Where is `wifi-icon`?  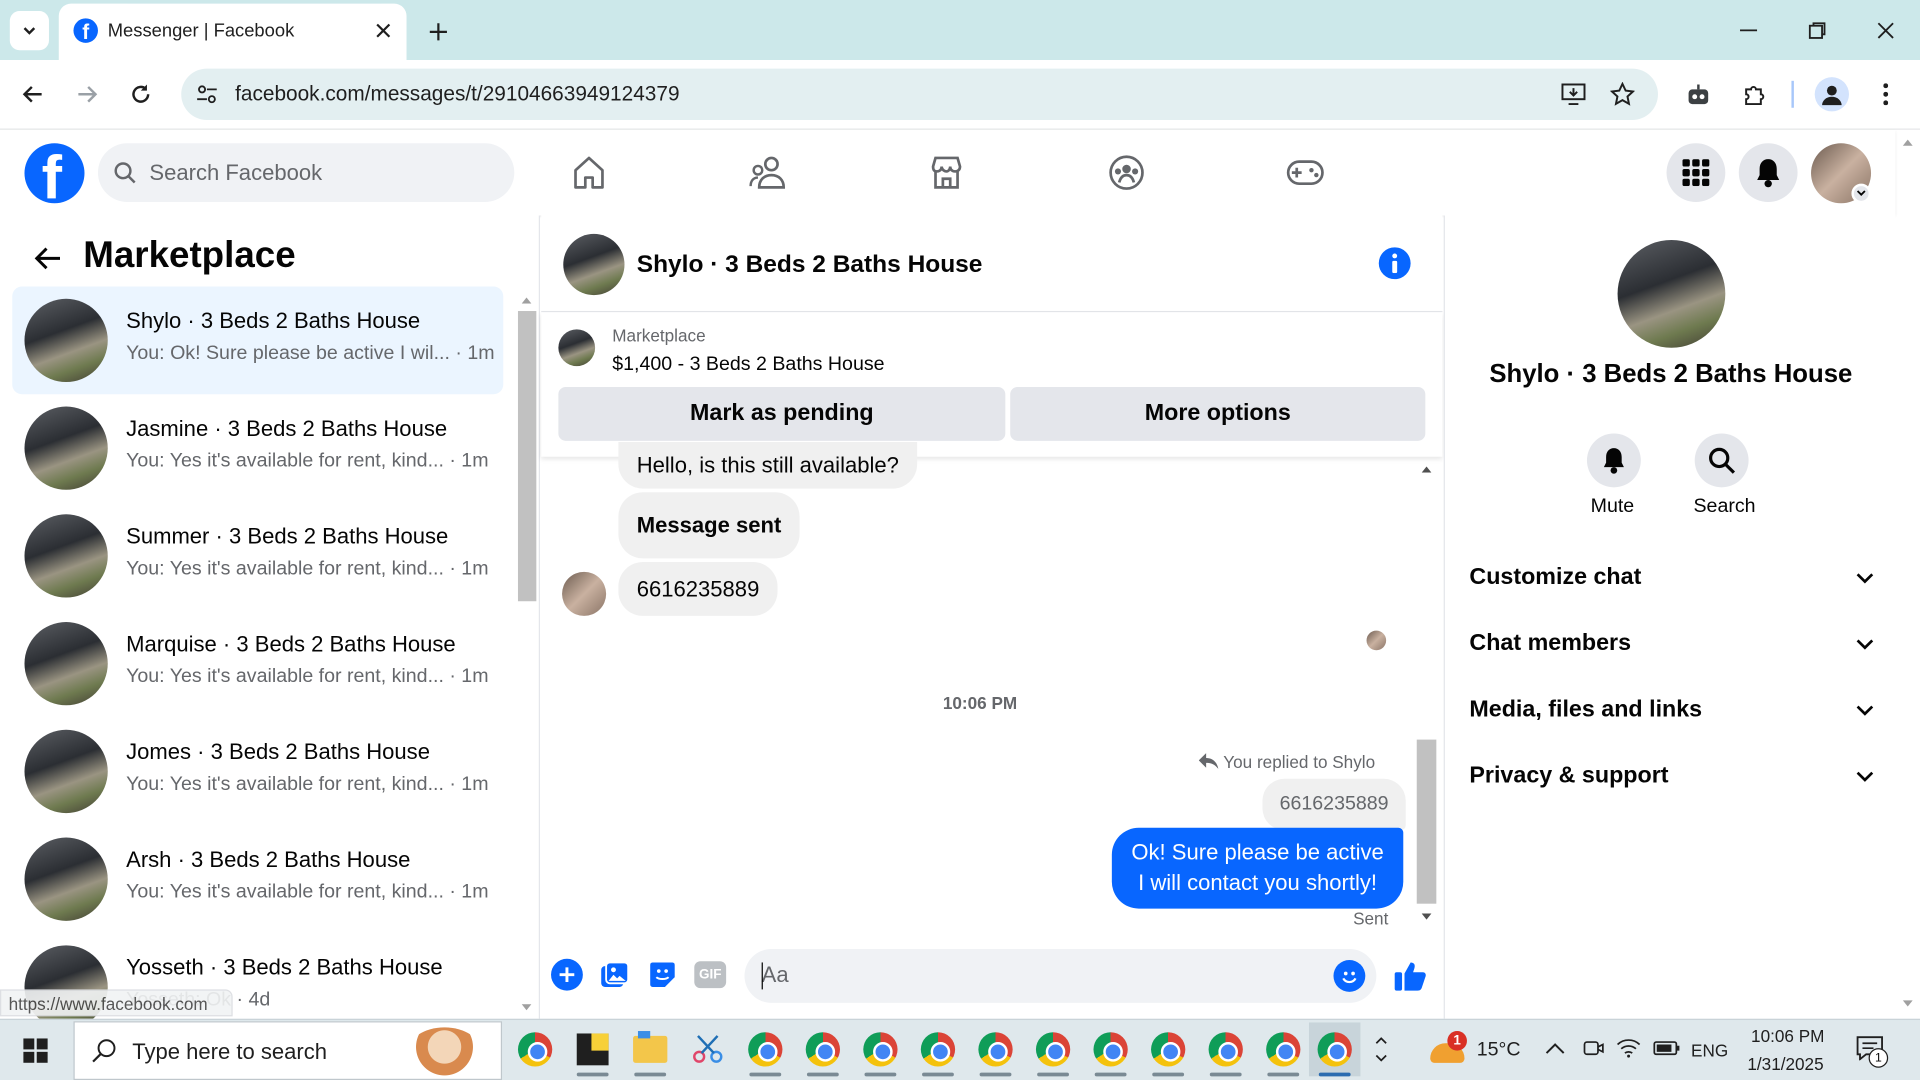
wifi-icon is located at coordinates (1628, 1048).